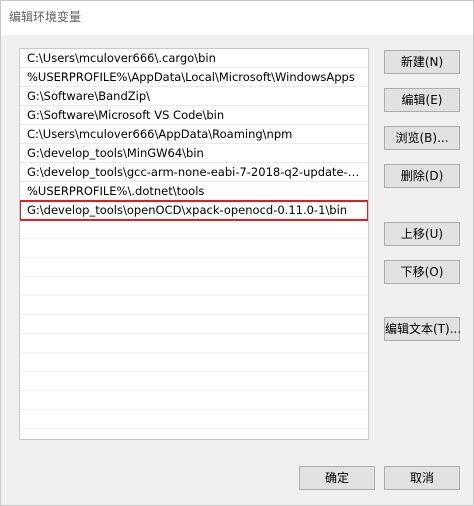  What do you see at coordinates (194, 191) in the screenshot?
I see `path-list-item: %USERPROFILE%\.dotnet\tools` at bounding box center [194, 191].